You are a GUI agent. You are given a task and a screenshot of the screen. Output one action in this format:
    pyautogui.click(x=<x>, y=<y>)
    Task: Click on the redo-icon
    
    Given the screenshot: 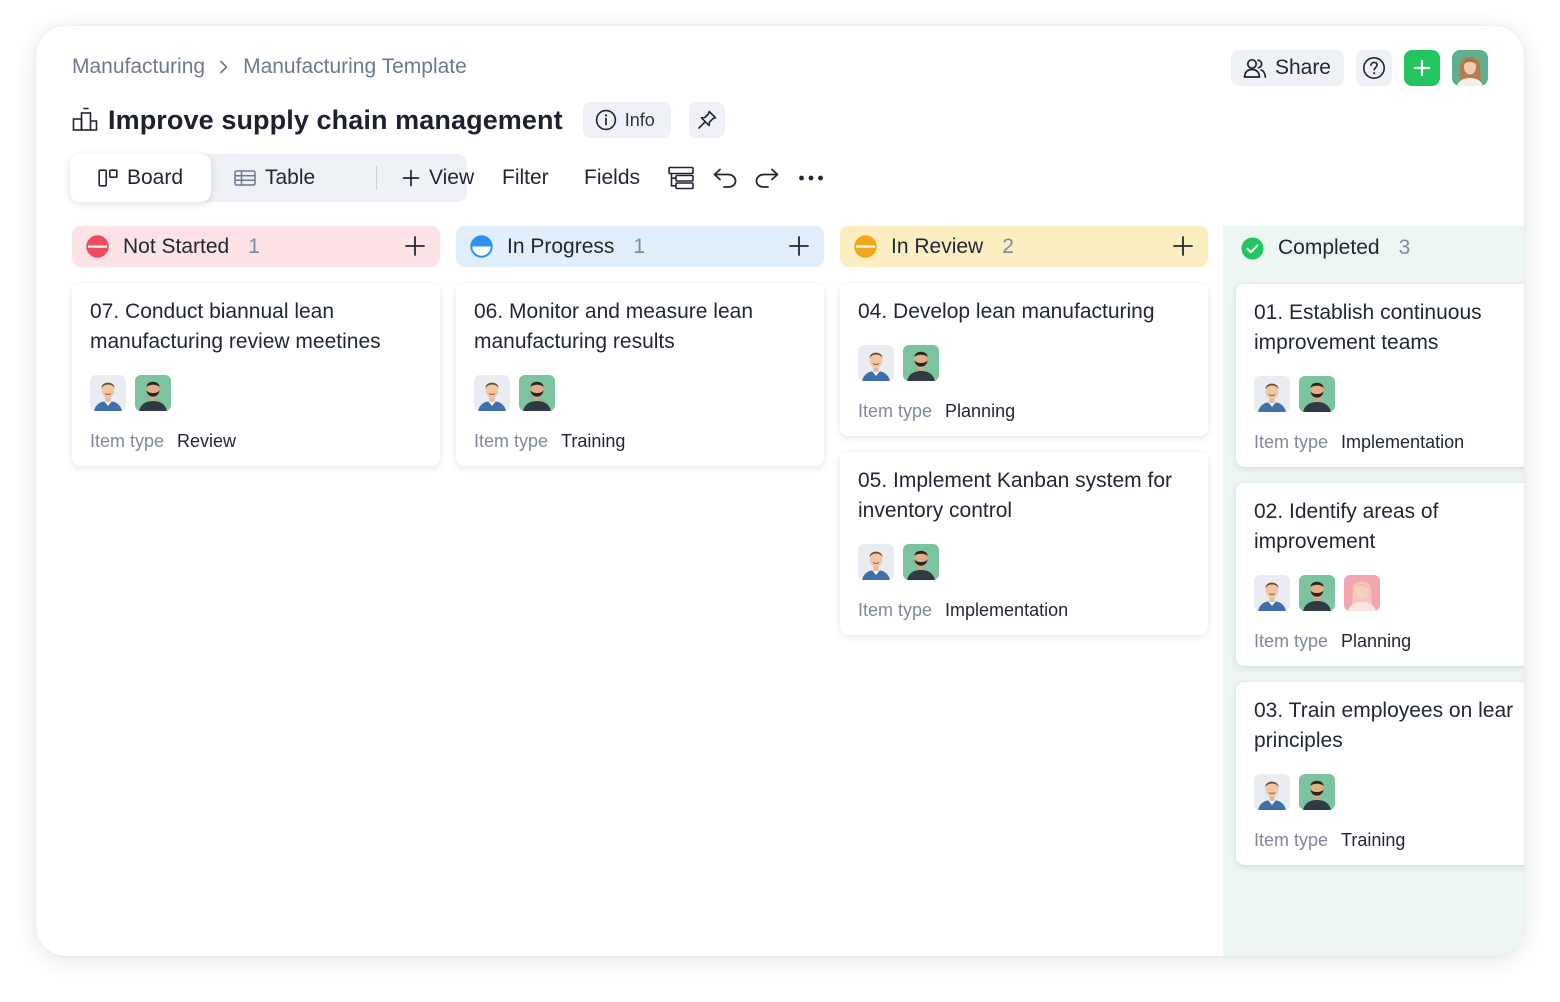 What is the action you would take?
    pyautogui.click(x=767, y=178)
    